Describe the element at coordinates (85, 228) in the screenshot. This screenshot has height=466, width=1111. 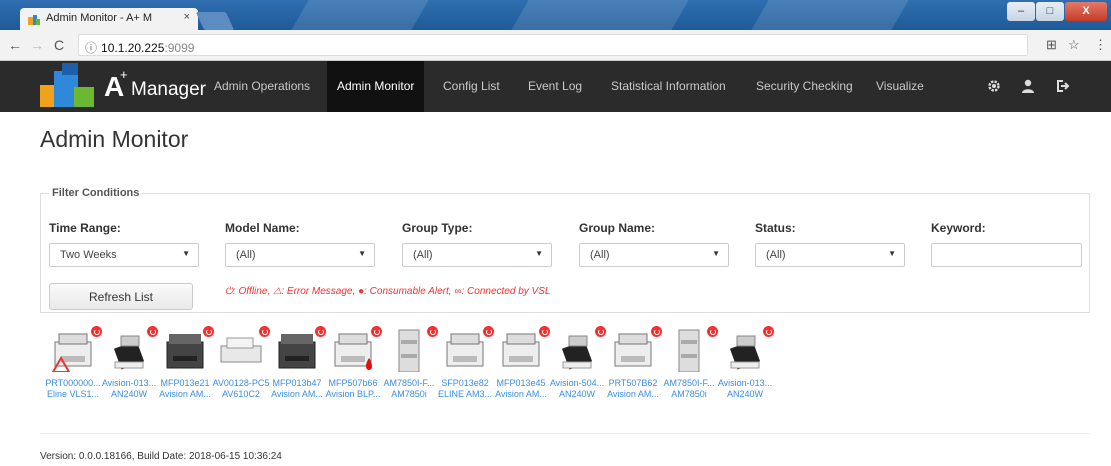
I see `time-range-label: Time Range:` at that location.